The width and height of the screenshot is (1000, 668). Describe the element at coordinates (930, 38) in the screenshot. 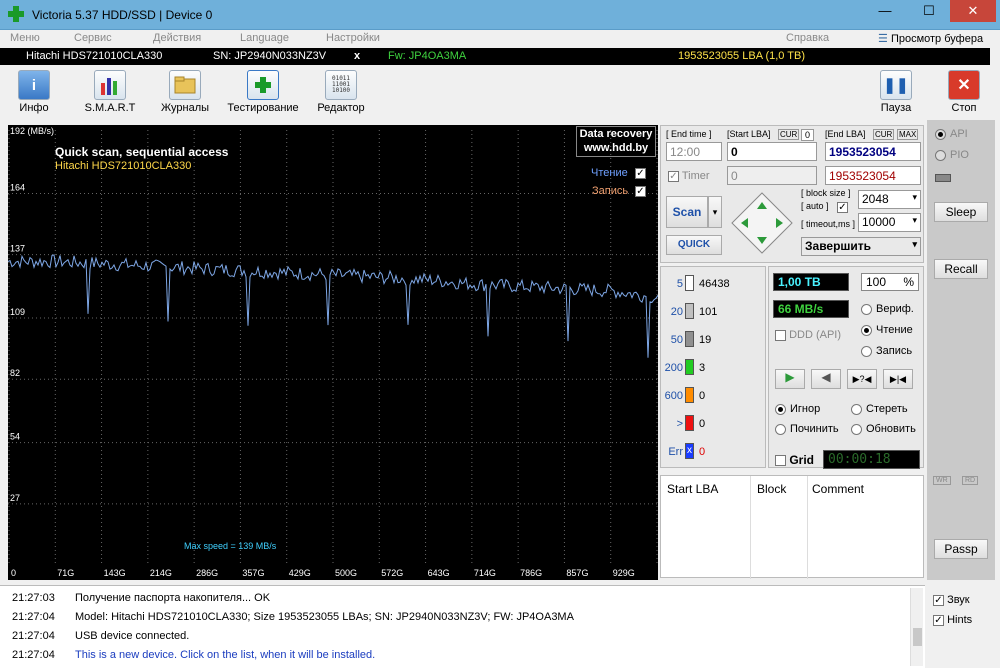

I see `buffer-viewer-link: ☰ Просмотр буфера` at that location.